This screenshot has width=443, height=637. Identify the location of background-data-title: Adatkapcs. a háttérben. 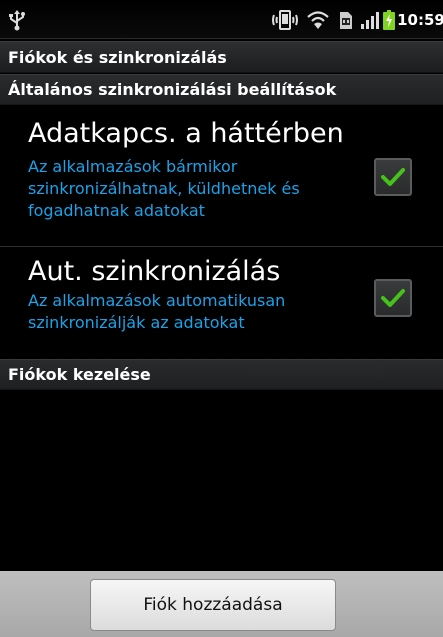
(186, 133).